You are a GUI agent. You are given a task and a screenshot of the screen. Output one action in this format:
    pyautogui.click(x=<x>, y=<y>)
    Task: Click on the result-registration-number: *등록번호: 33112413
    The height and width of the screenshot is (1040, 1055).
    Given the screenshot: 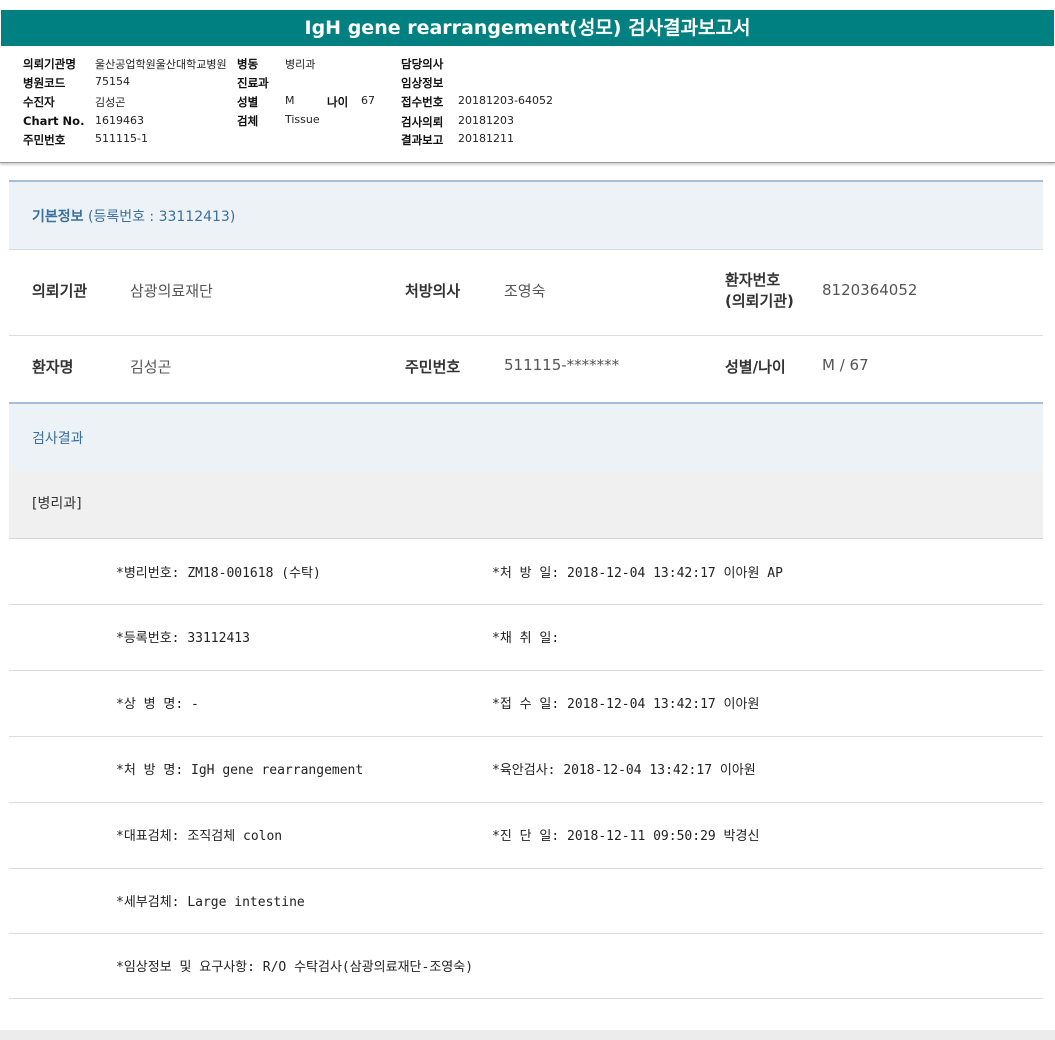 What is the action you would take?
    pyautogui.click(x=183, y=638)
    